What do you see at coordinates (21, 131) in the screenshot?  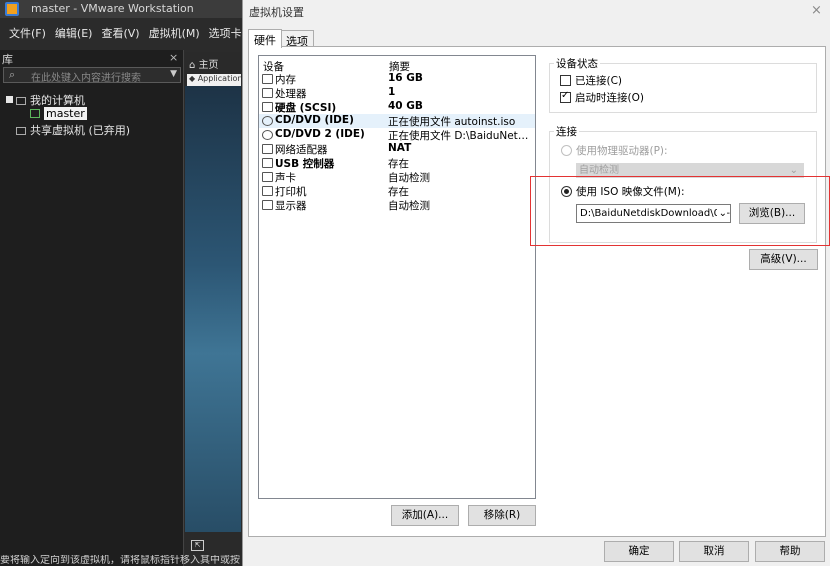 I see `shared-vm-icon` at bounding box center [21, 131].